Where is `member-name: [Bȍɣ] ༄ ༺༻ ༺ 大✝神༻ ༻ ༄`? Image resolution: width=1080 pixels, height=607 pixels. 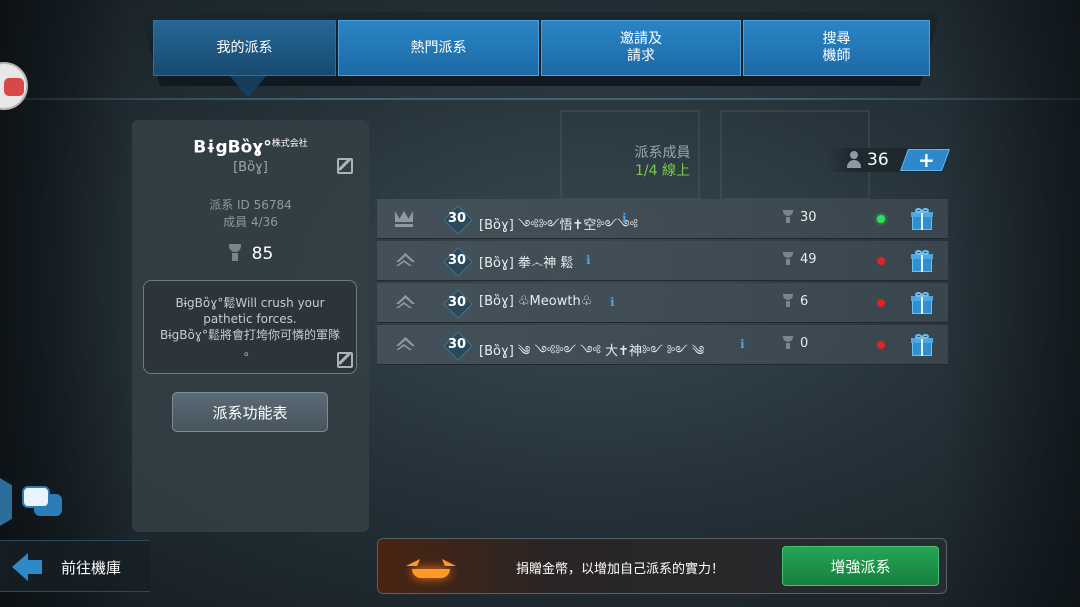 member-name: [Bȍɣ] ༄ ༺༻ ༺ 大✝神༻ ༻ ༄ is located at coordinates (592, 351).